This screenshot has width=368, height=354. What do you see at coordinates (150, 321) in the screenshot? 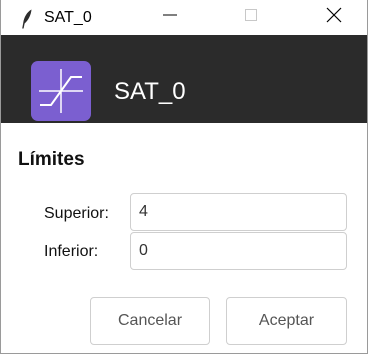
I see `cancel-button: Cancelar` at bounding box center [150, 321].